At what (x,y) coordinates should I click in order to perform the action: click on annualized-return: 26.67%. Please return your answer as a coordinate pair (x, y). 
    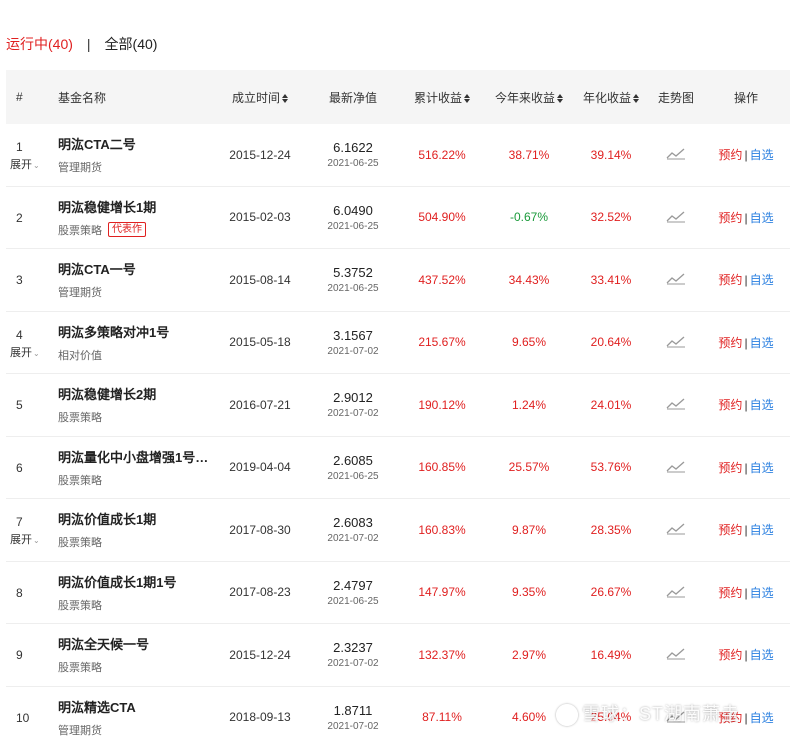
    Looking at the image, I should click on (611, 592).